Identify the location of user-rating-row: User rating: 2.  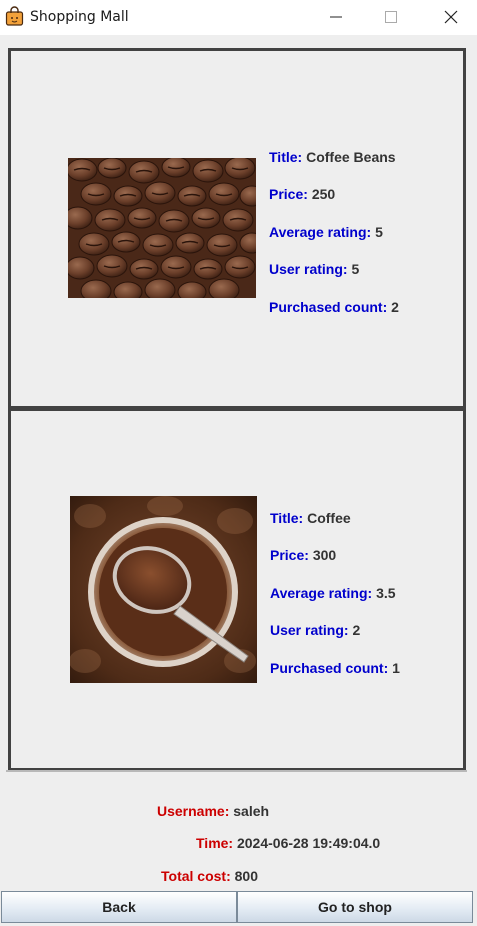
(315, 630).